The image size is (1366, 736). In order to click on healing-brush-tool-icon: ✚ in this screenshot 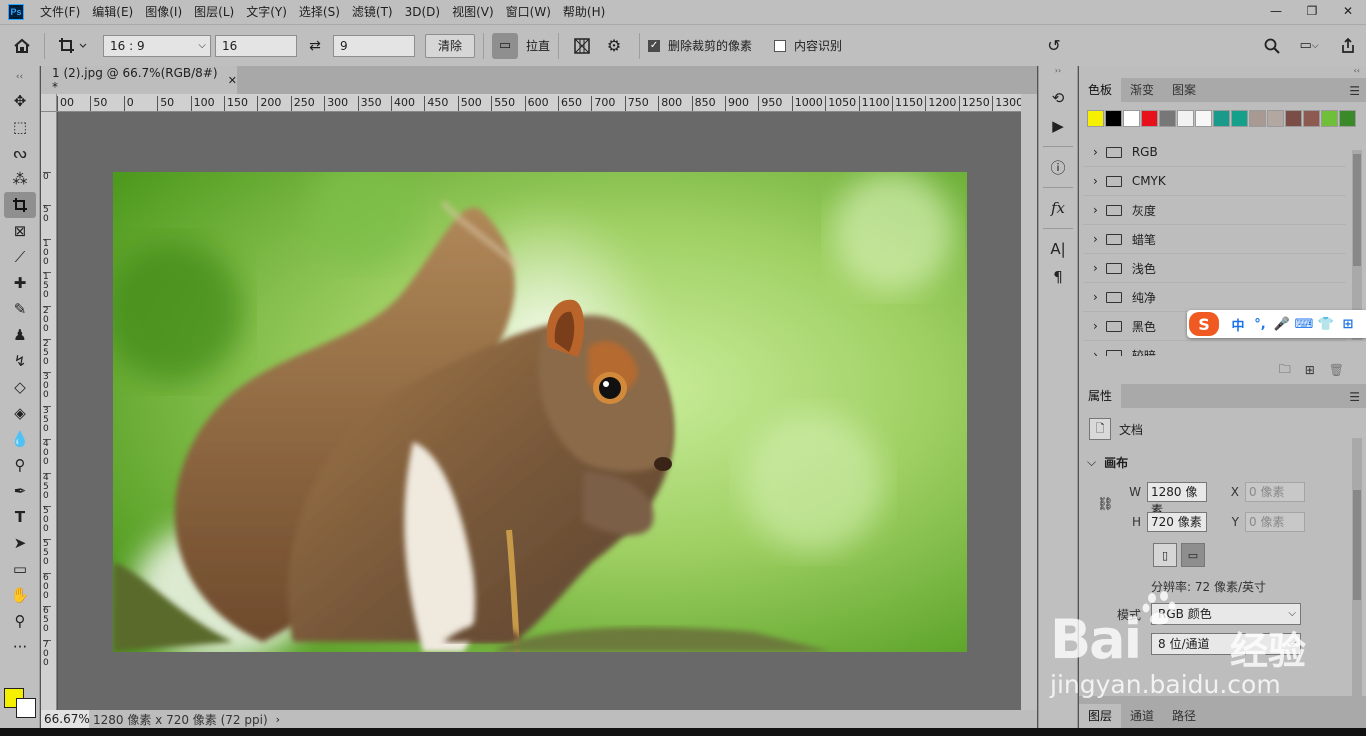, I will do `click(20, 283)`.